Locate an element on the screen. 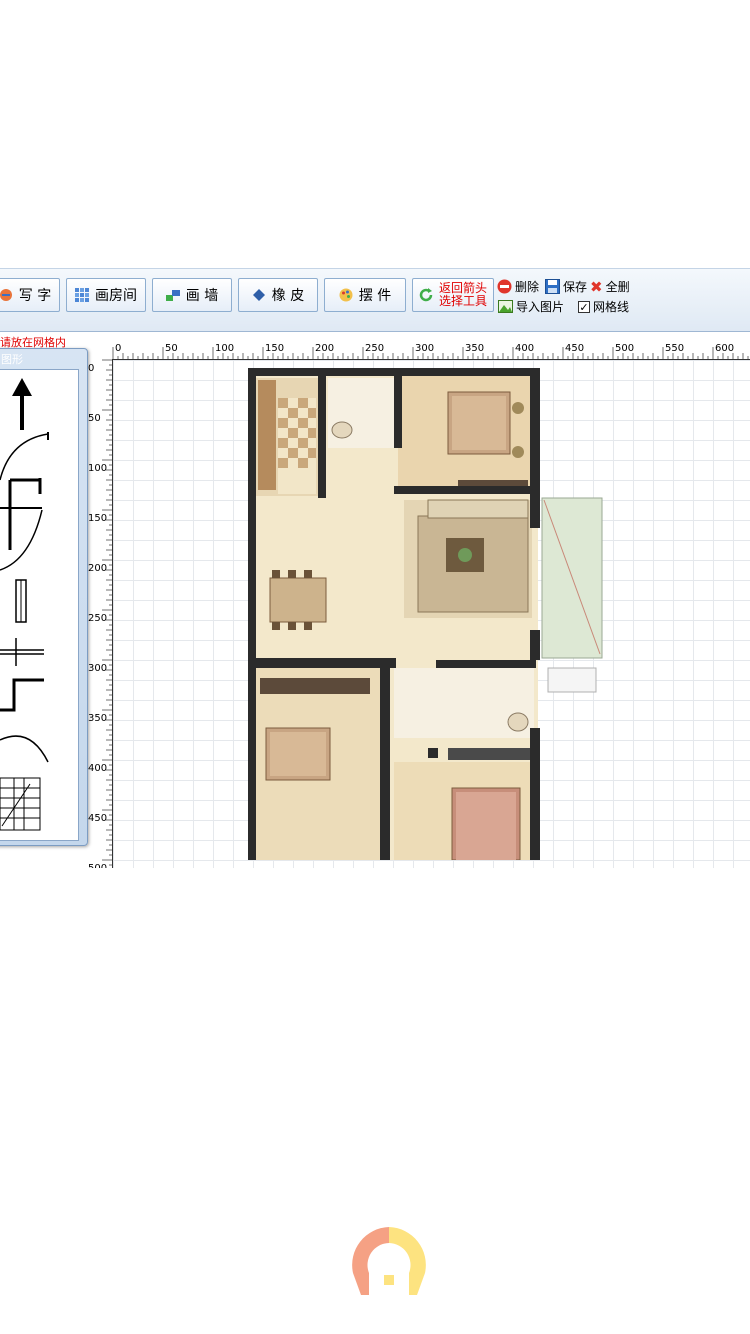 The image size is (750, 1334). ruler-left-label: 300 is located at coordinates (97, 668).